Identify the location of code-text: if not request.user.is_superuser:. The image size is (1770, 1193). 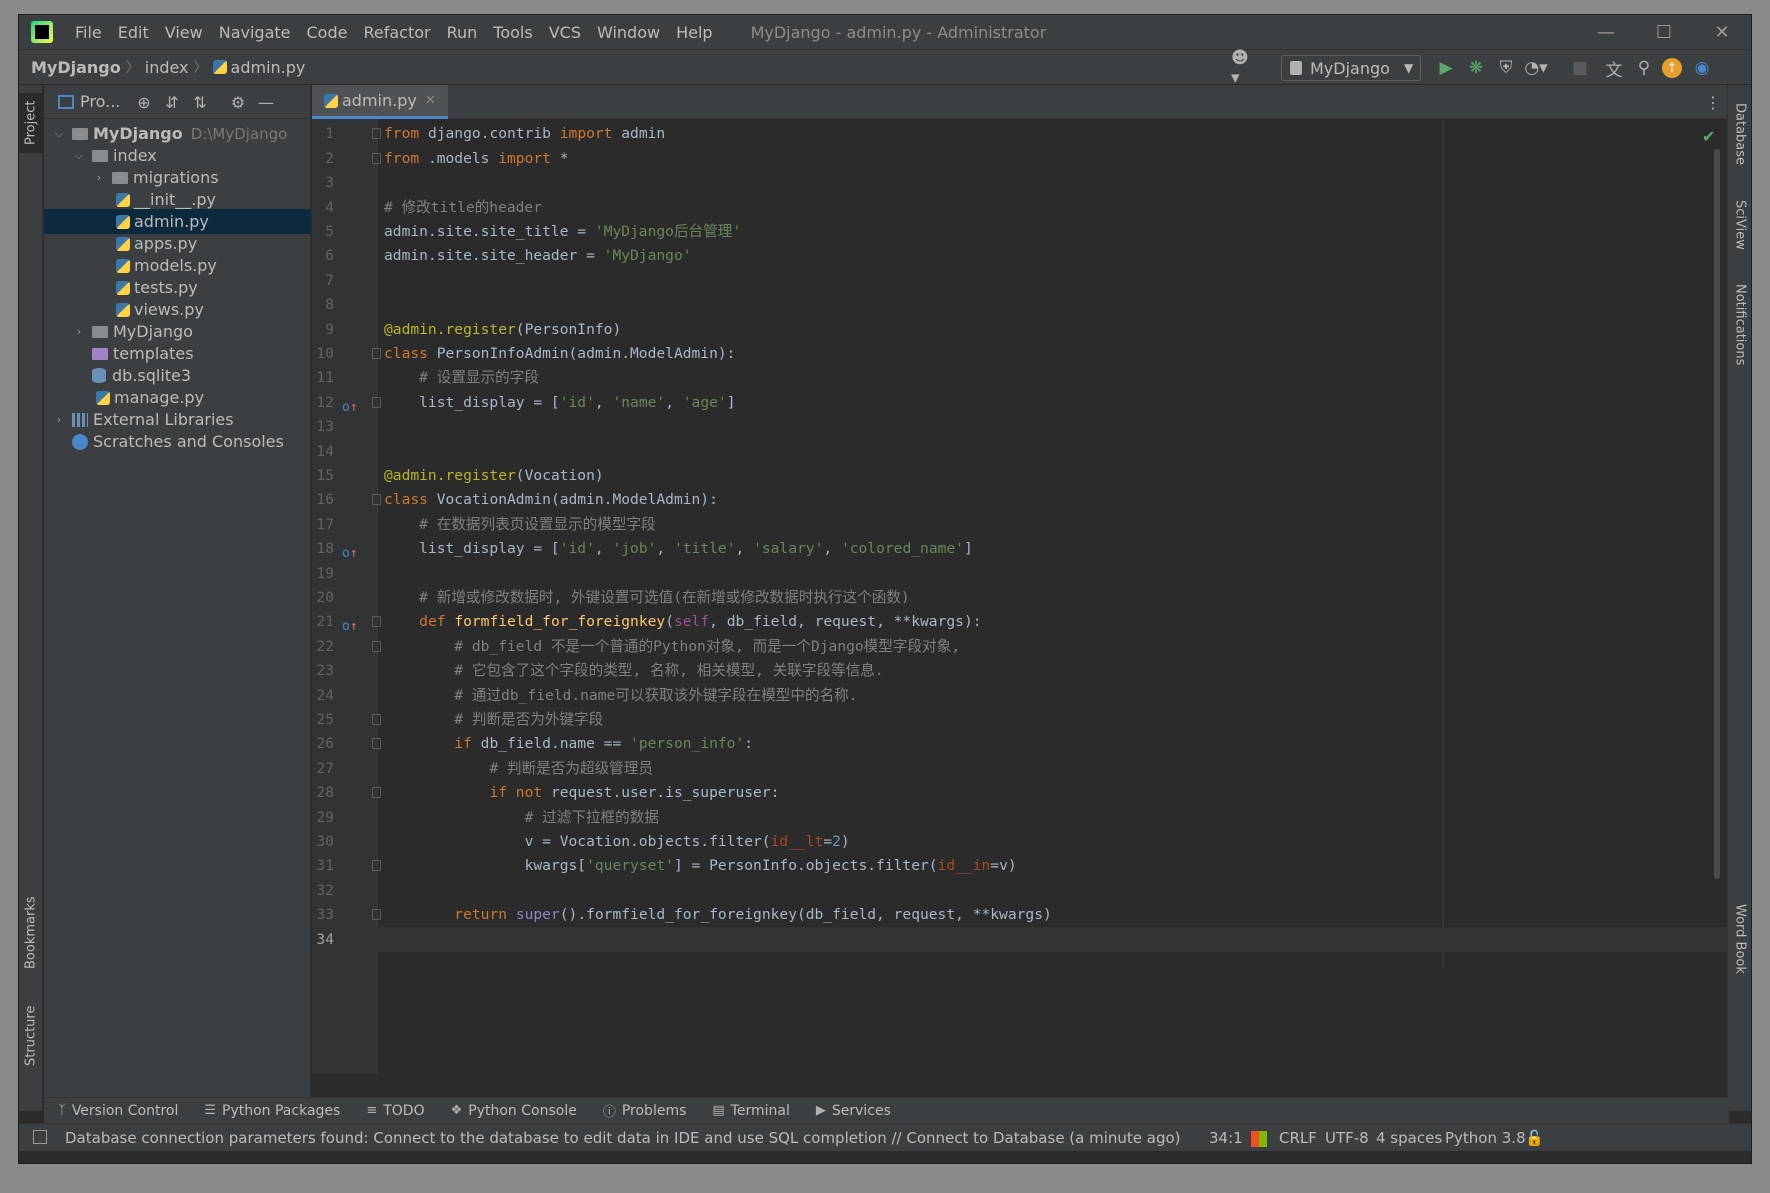
(581, 792).